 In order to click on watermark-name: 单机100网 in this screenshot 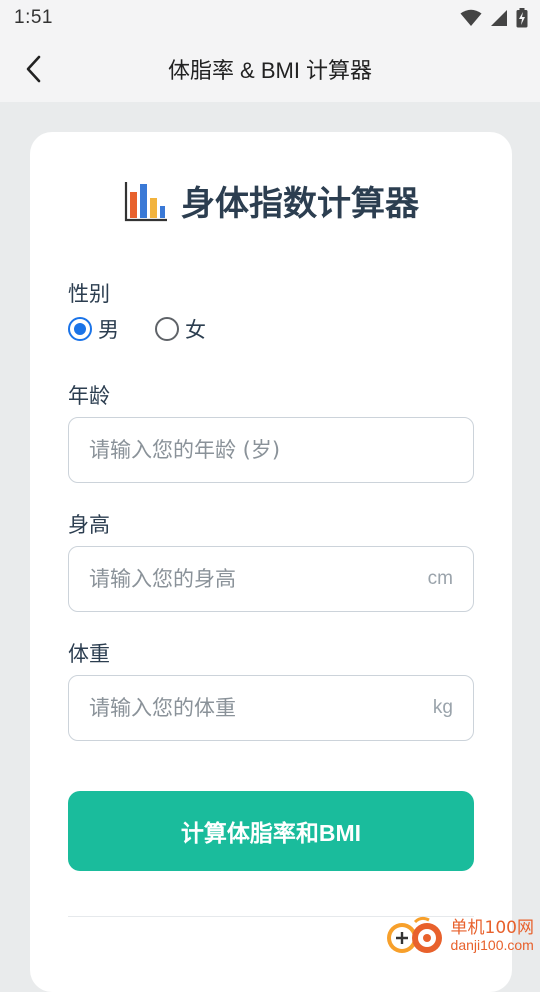, I will do `click(492, 927)`.